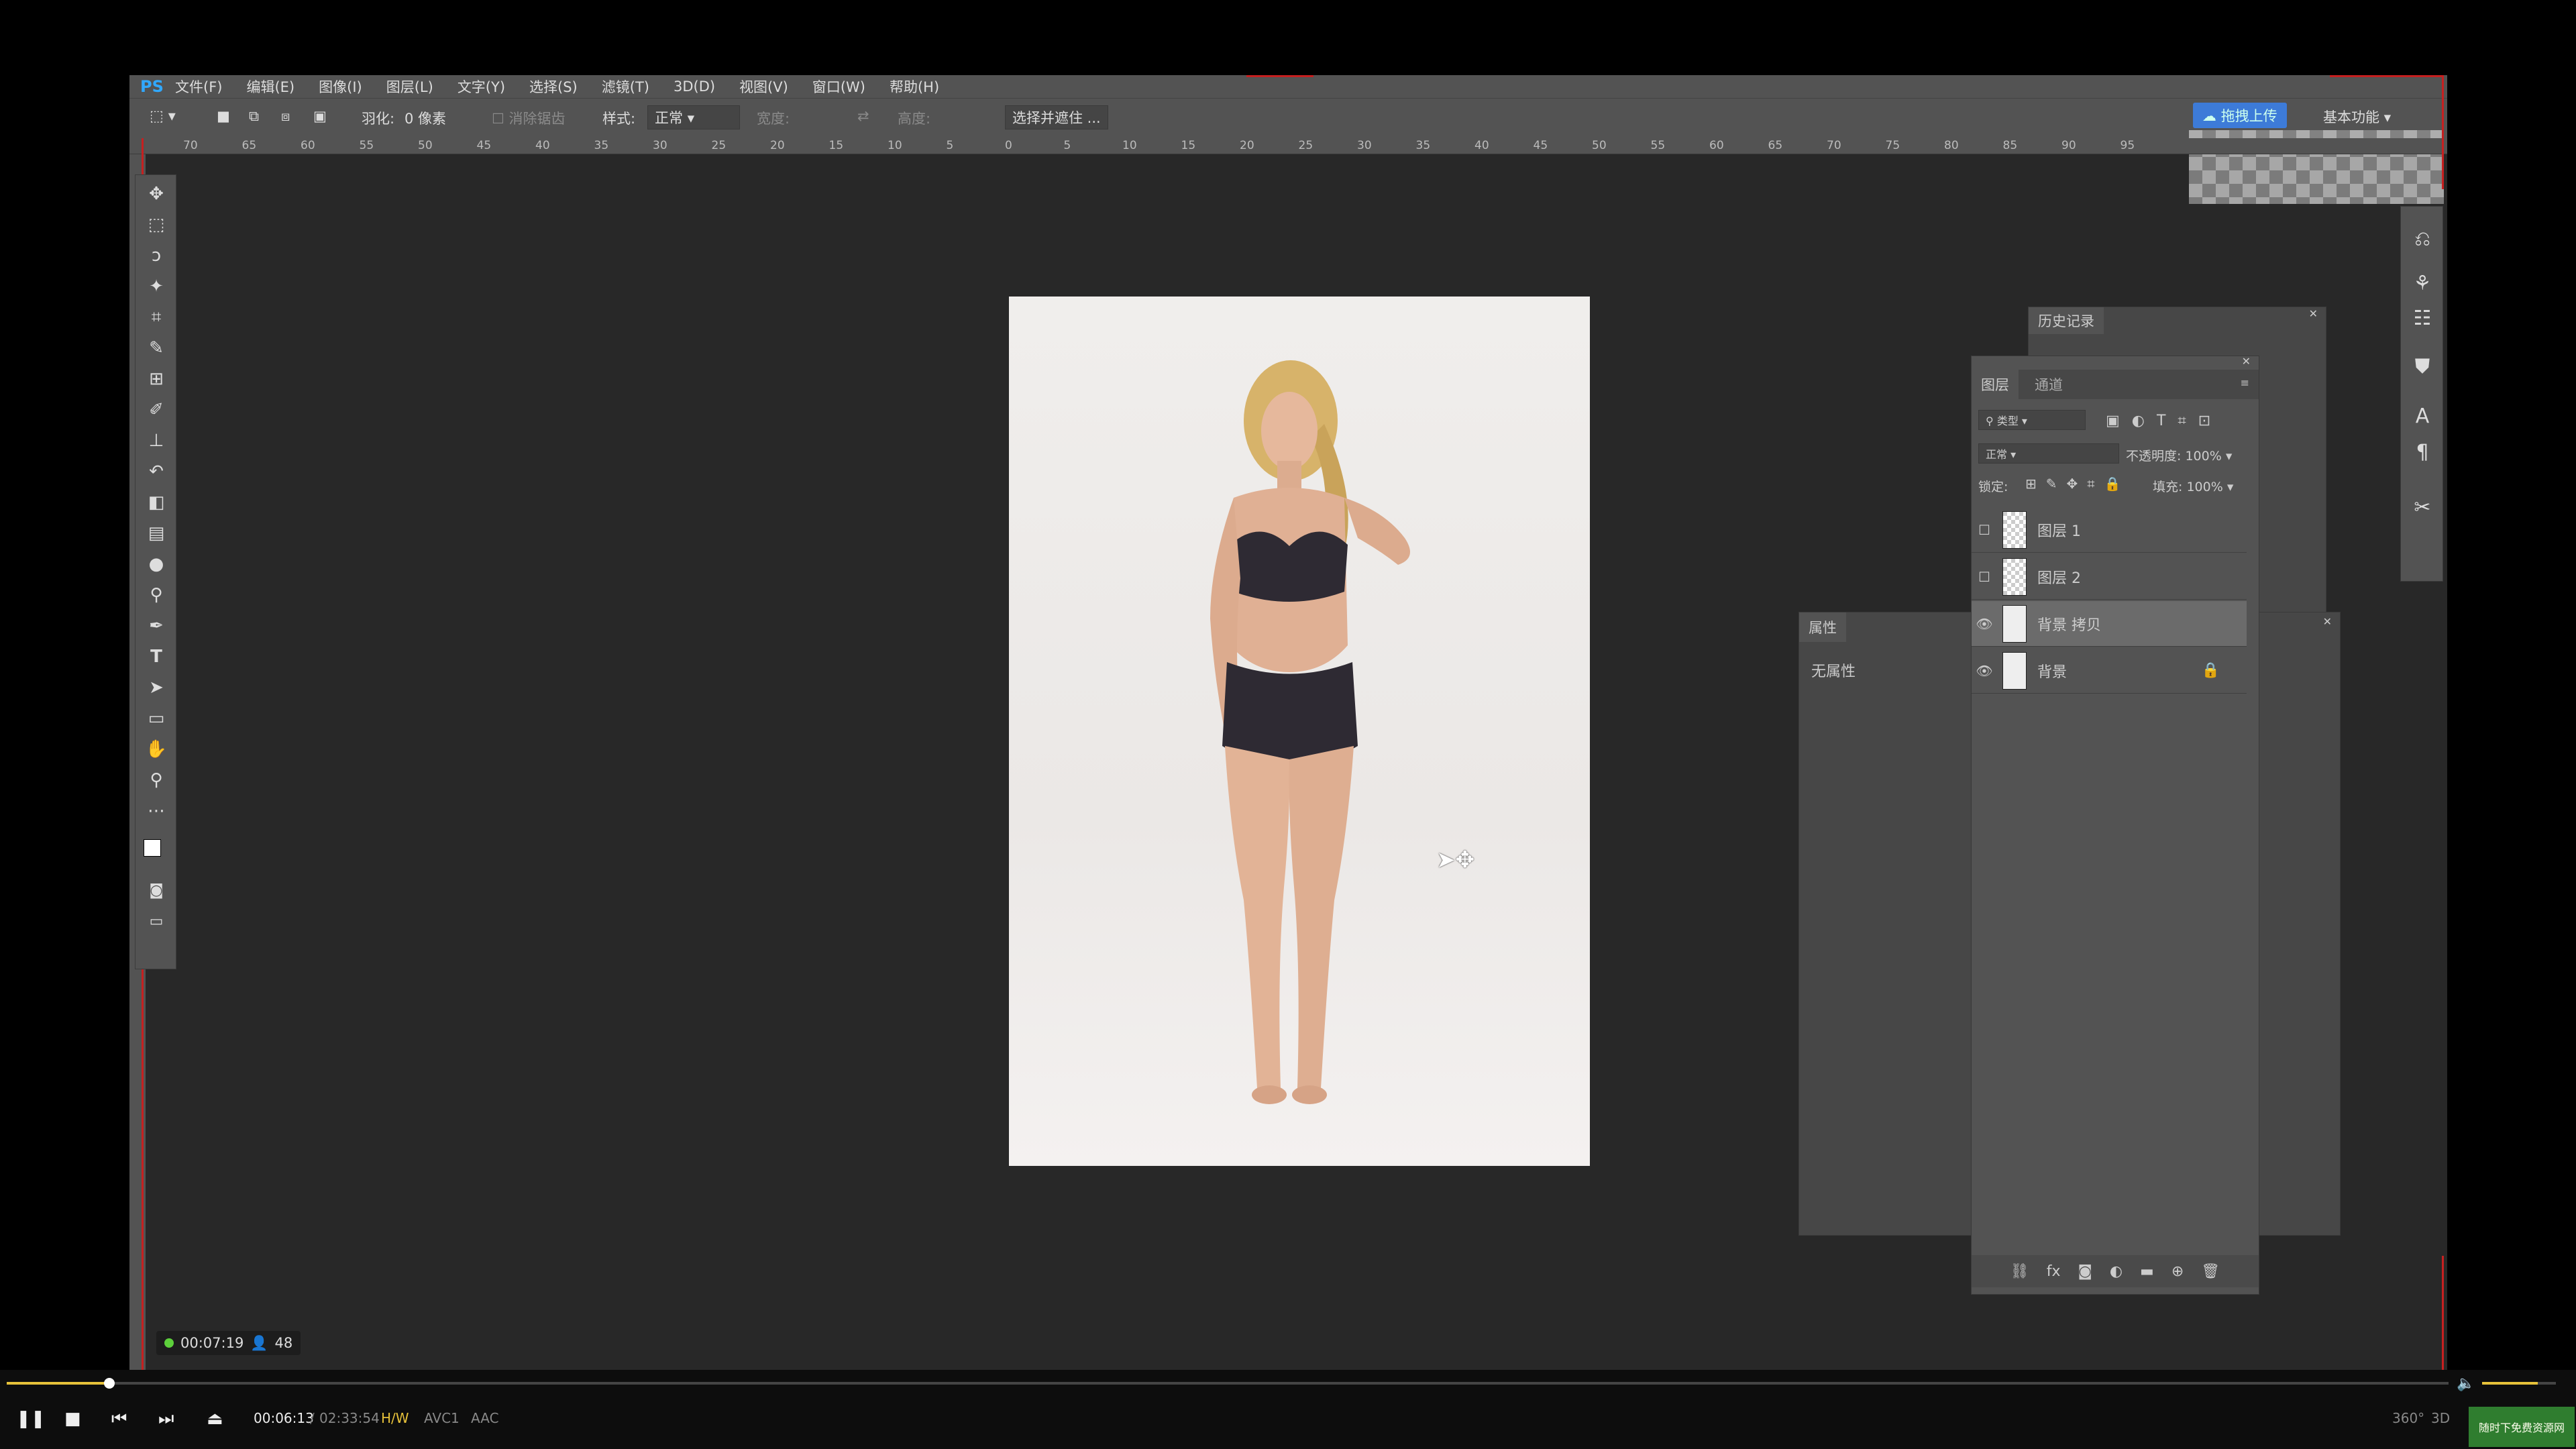  Describe the element at coordinates (2032, 421) in the screenshot. I see `layer-filter-select: ⚲ 类型 ▾` at that location.